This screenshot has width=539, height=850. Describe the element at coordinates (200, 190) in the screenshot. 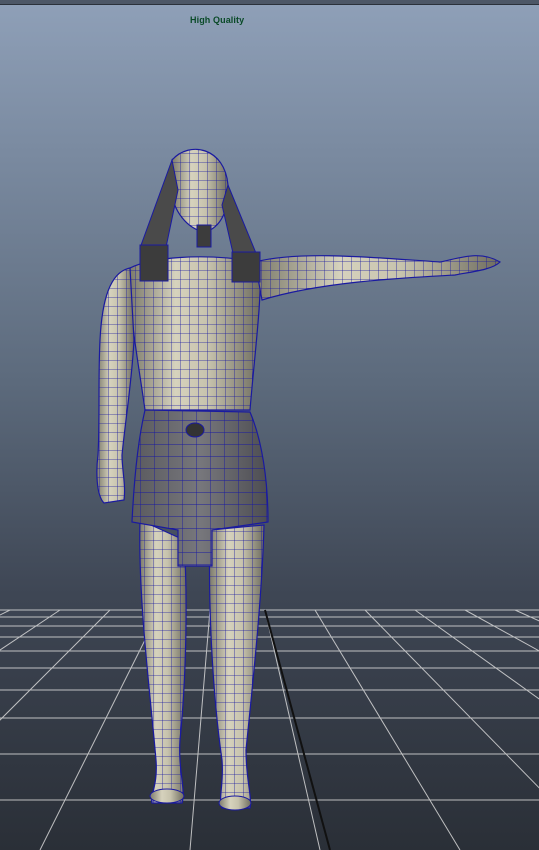

I see `head` at that location.